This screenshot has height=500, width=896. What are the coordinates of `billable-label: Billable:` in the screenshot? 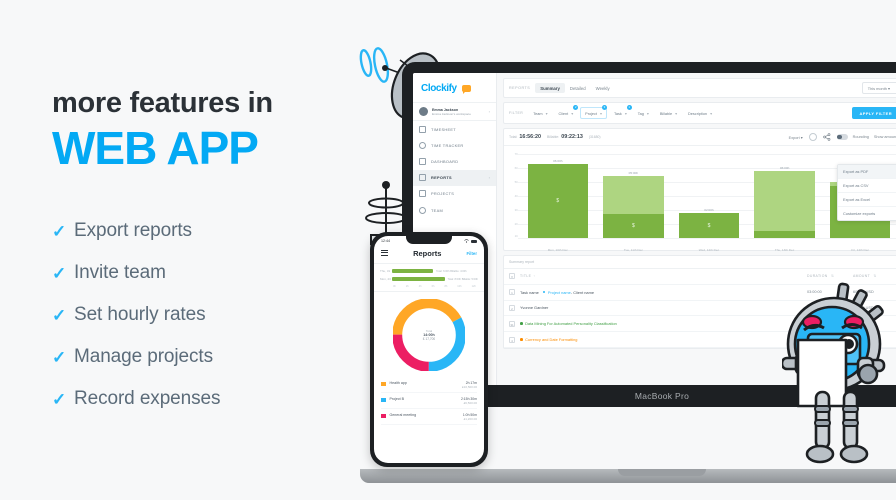 It's located at (553, 137).